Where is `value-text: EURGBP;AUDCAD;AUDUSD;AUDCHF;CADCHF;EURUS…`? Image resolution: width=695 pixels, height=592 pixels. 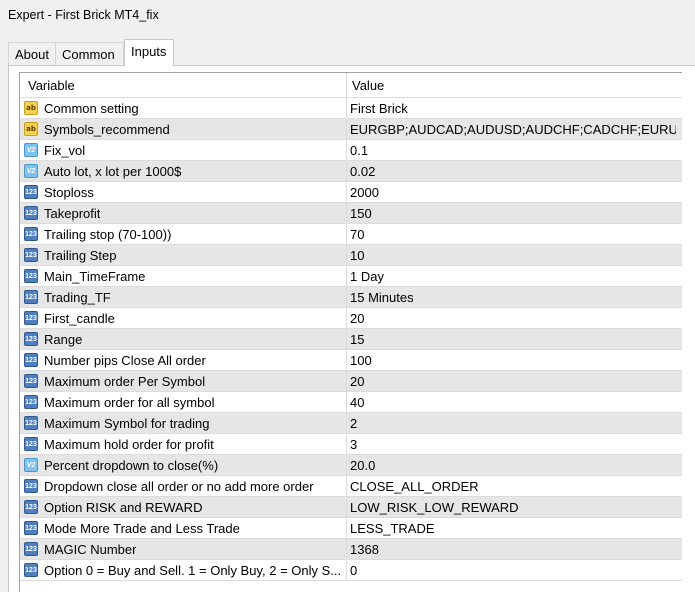
value-text: EURGBP;AUDCAD;AUDUSD;AUDCHF;CADCHF;EURUS… is located at coordinates (513, 129).